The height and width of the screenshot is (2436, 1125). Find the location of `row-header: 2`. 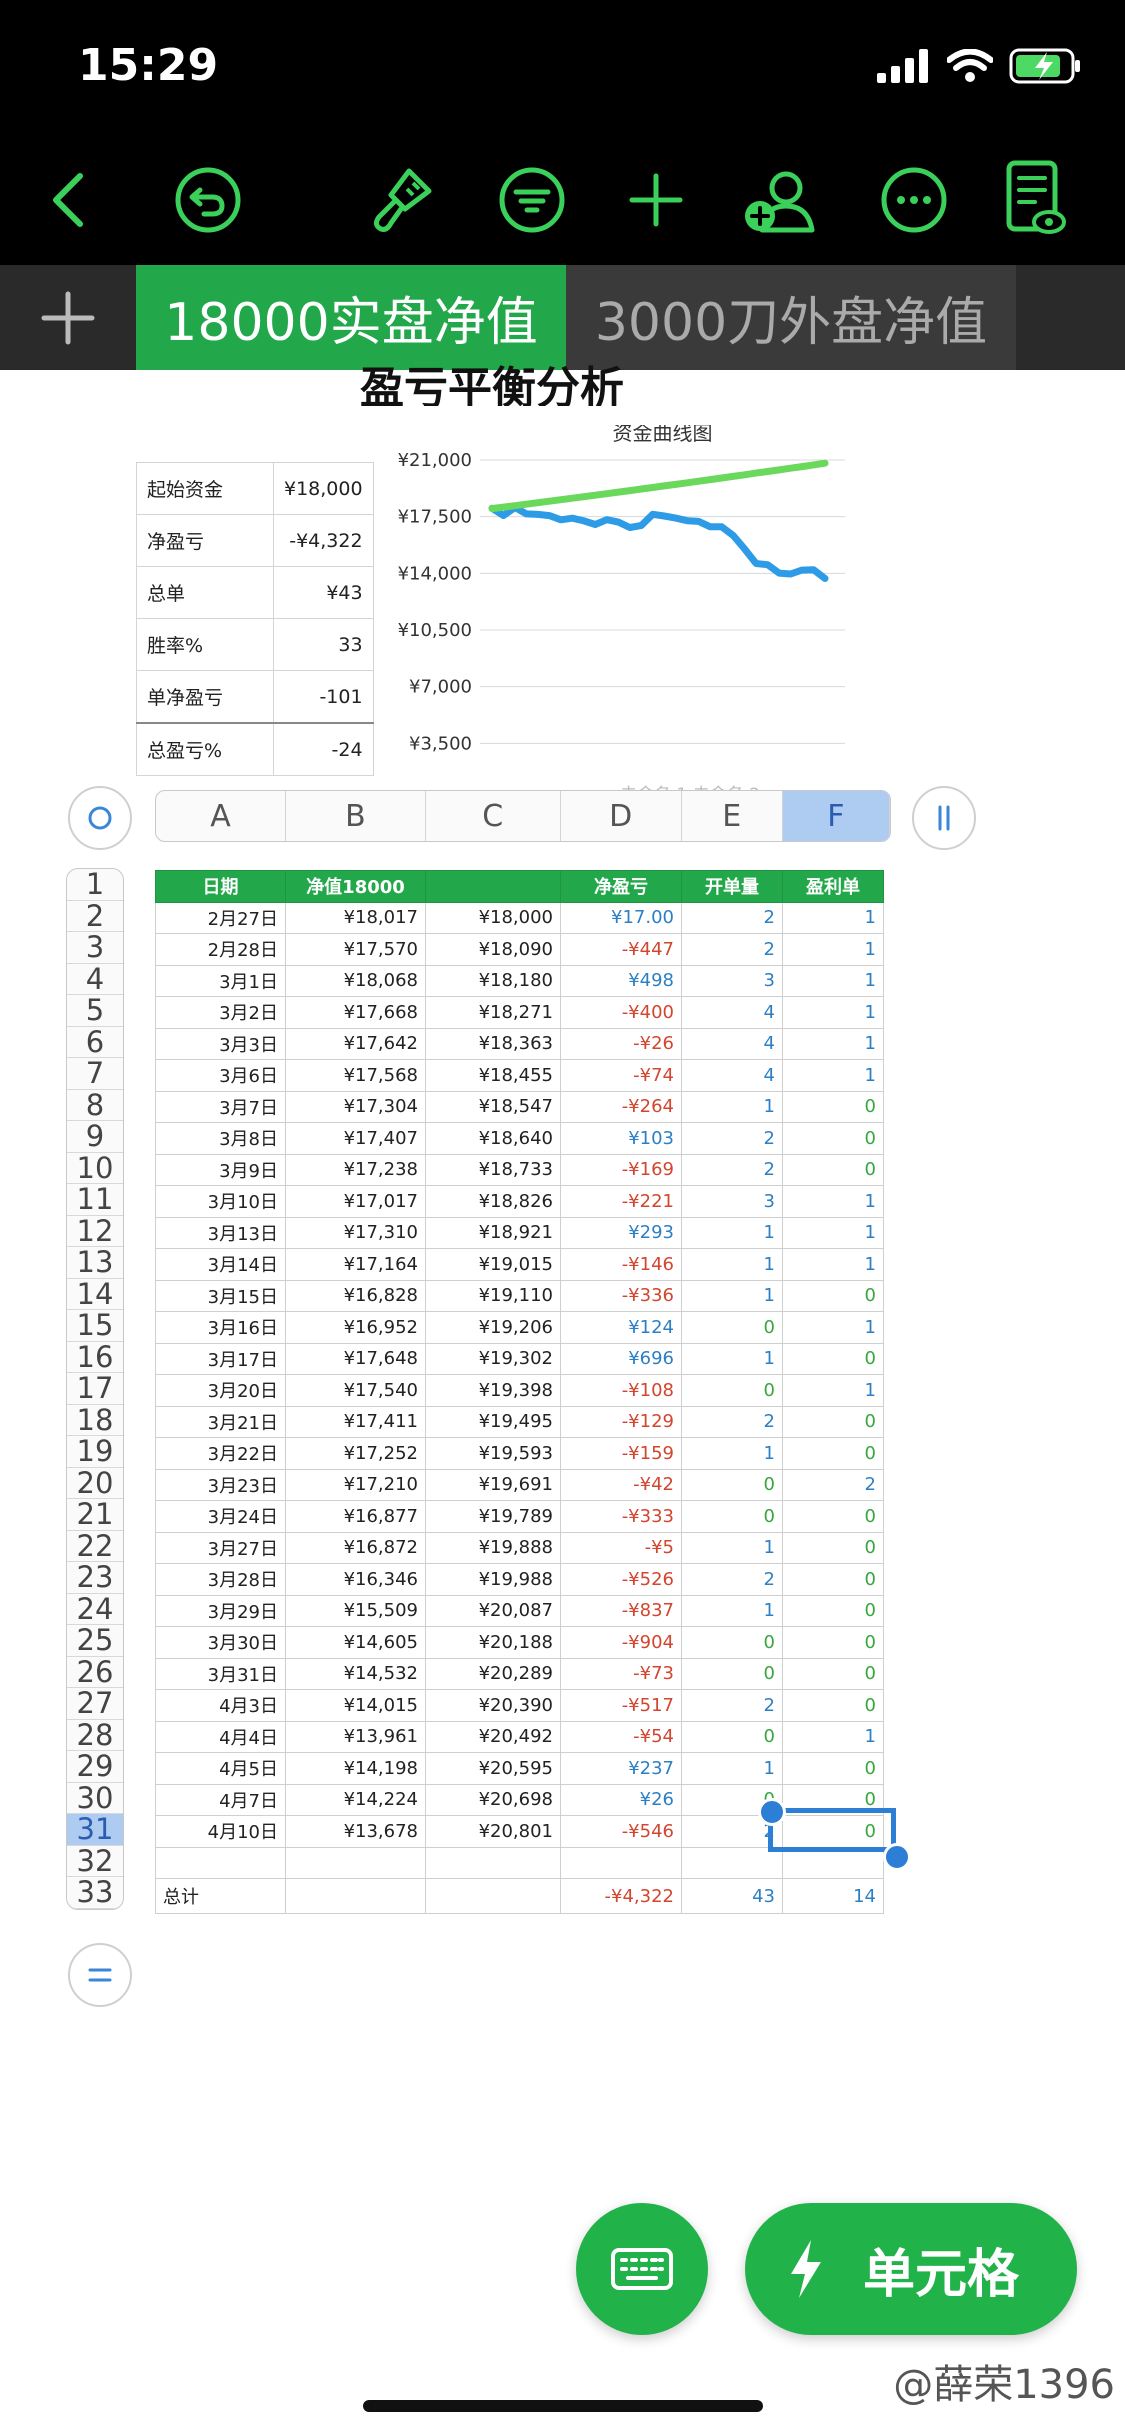

row-header: 2 is located at coordinates (95, 916).